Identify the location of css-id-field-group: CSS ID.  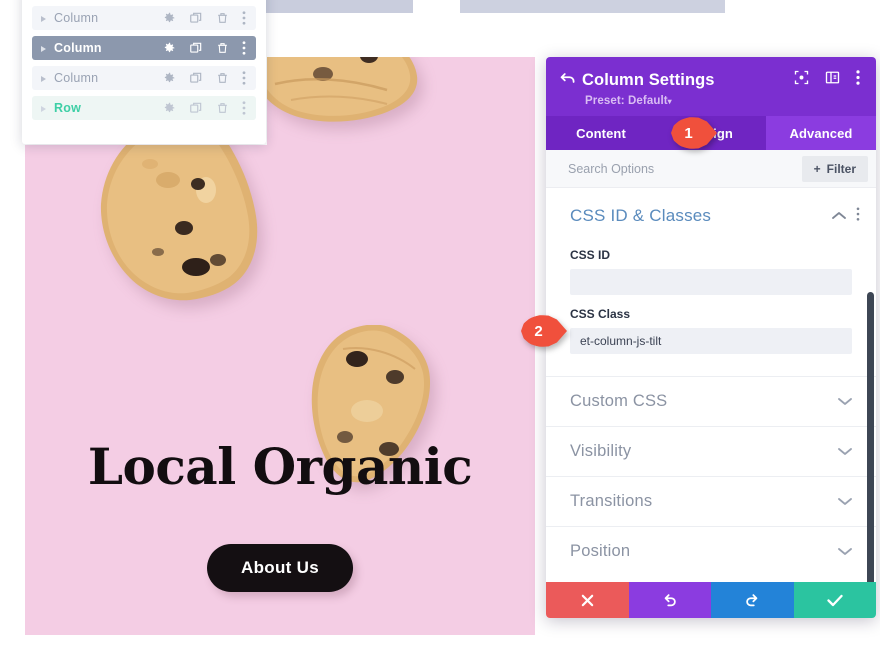
(711, 271).